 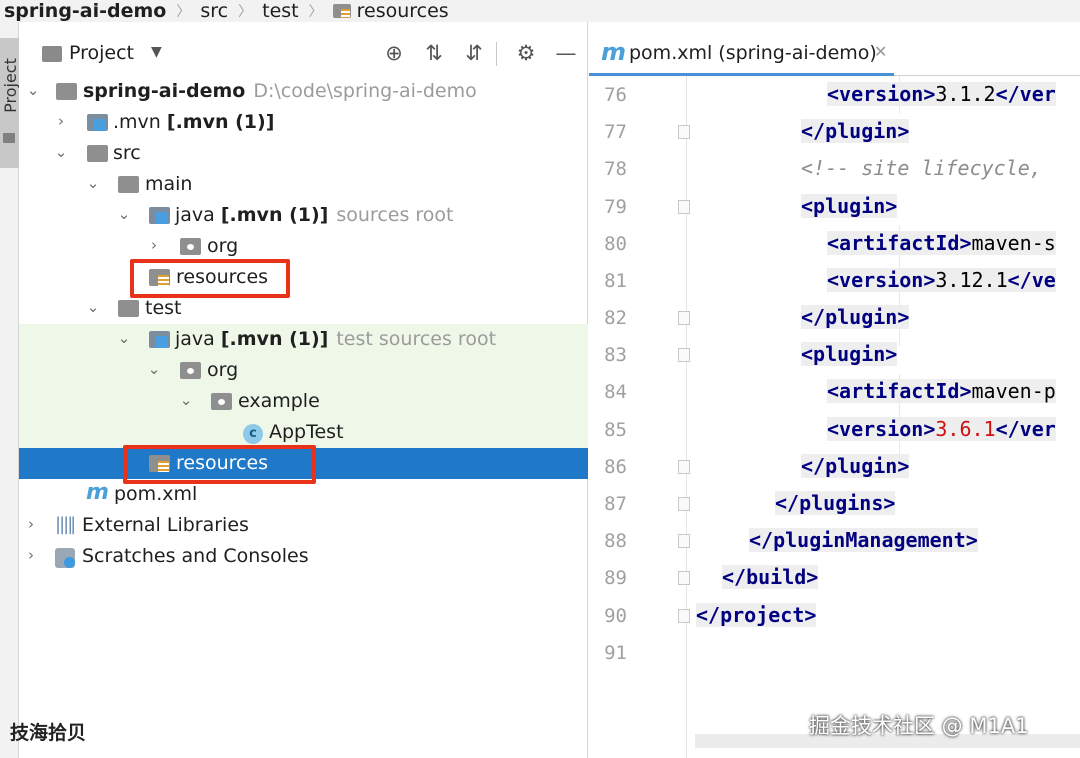 I want to click on code-line: </plugins>, so click(x=835, y=503).